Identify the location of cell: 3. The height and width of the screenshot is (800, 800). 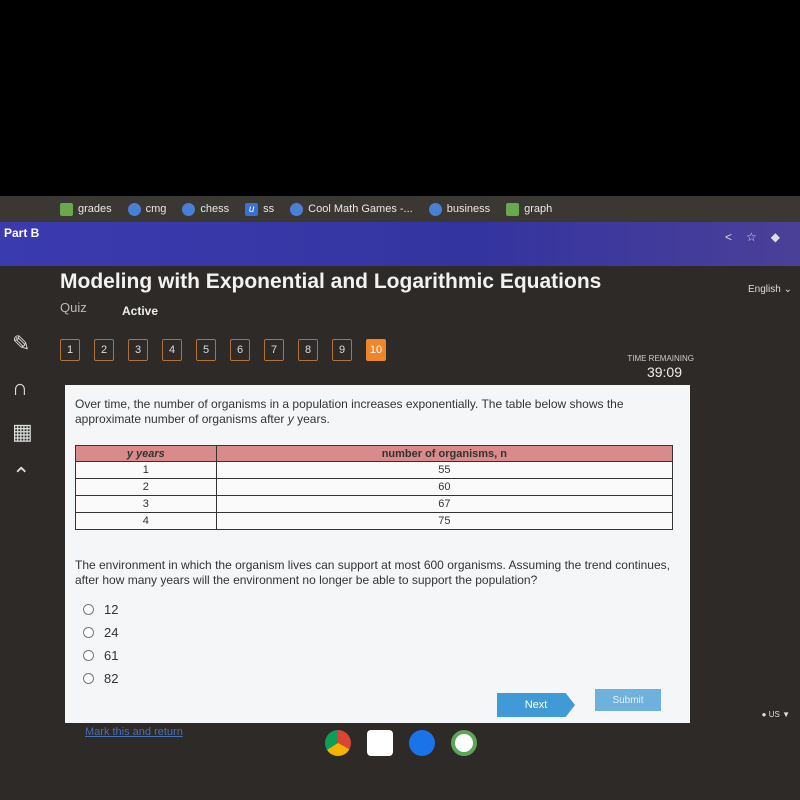
(146, 504).